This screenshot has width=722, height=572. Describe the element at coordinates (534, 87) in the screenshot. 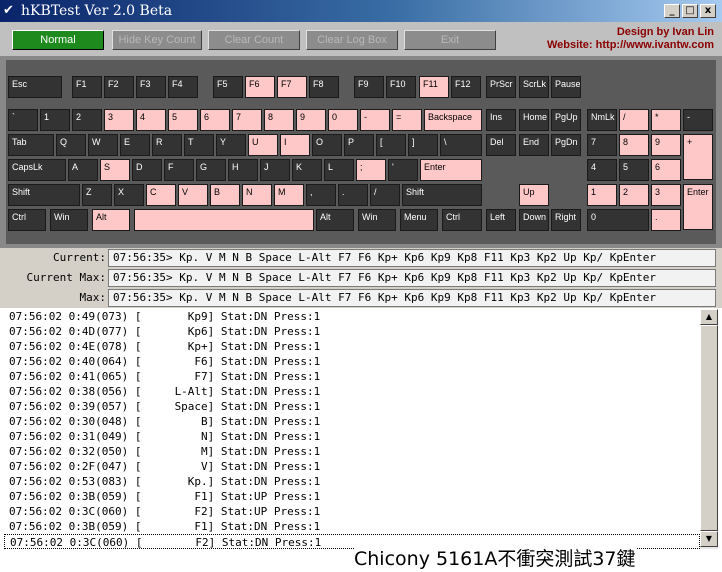

I see `key-scrlk: ScrLk` at that location.